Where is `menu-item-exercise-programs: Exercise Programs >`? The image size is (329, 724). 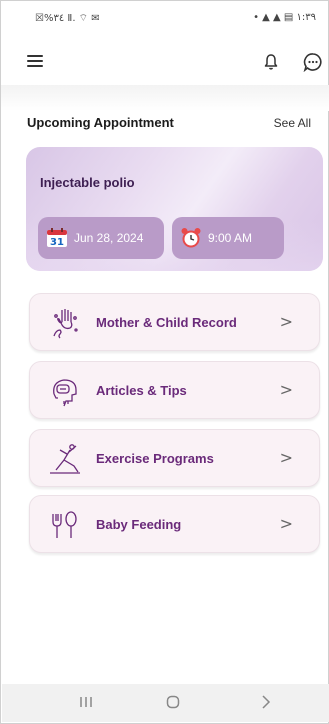 menu-item-exercise-programs: Exercise Programs > is located at coordinates (174, 458).